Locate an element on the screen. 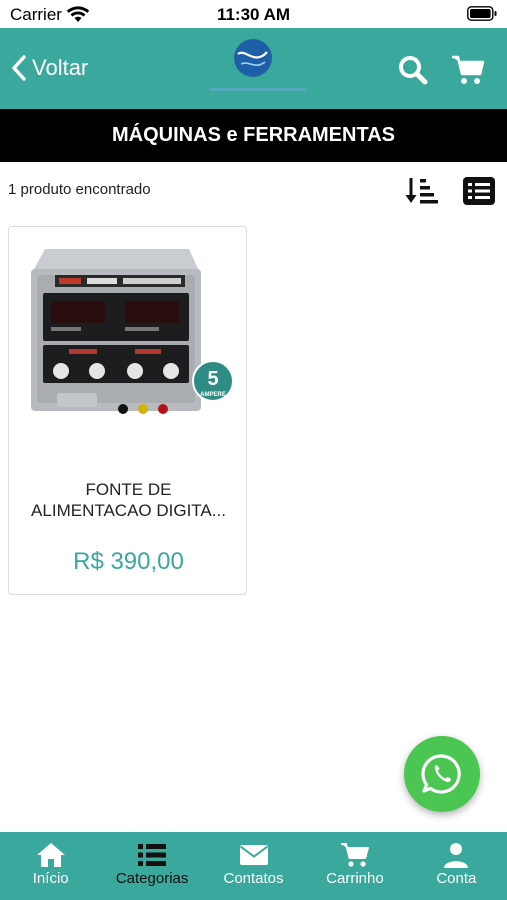 The height and width of the screenshot is (900, 507). battery-icon is located at coordinates (482, 13).